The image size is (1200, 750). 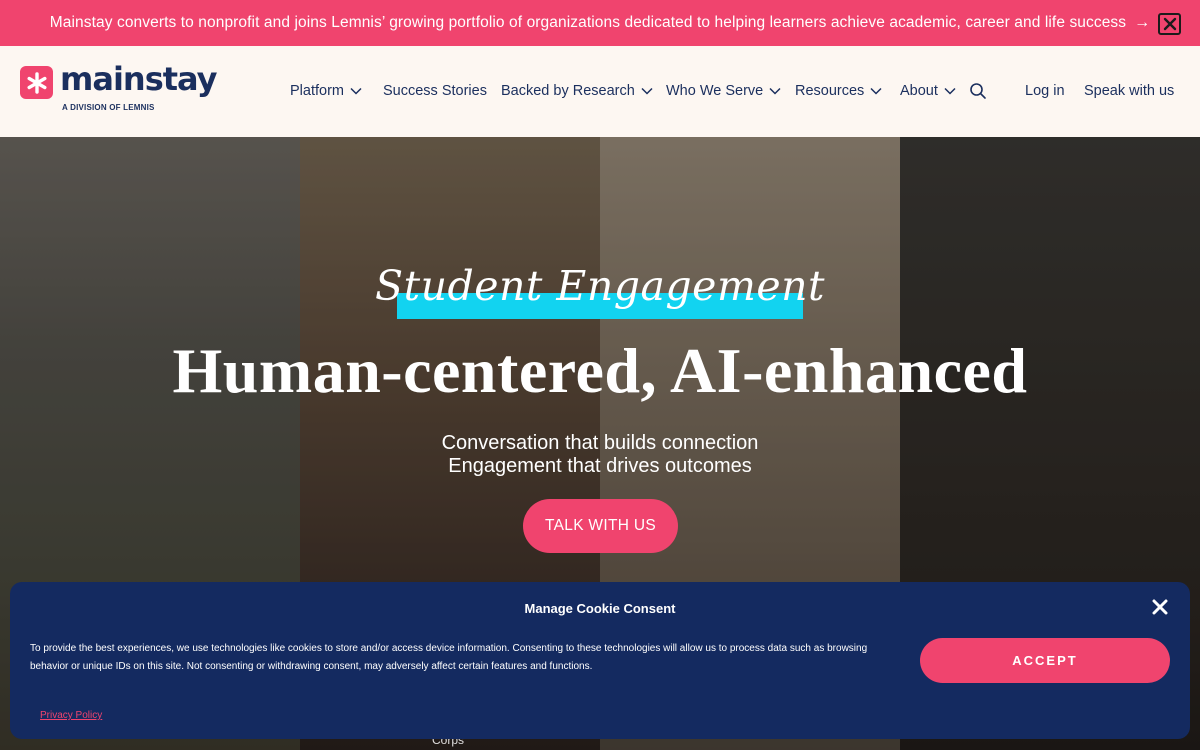 I want to click on nav-label: Platform, so click(x=317, y=91).